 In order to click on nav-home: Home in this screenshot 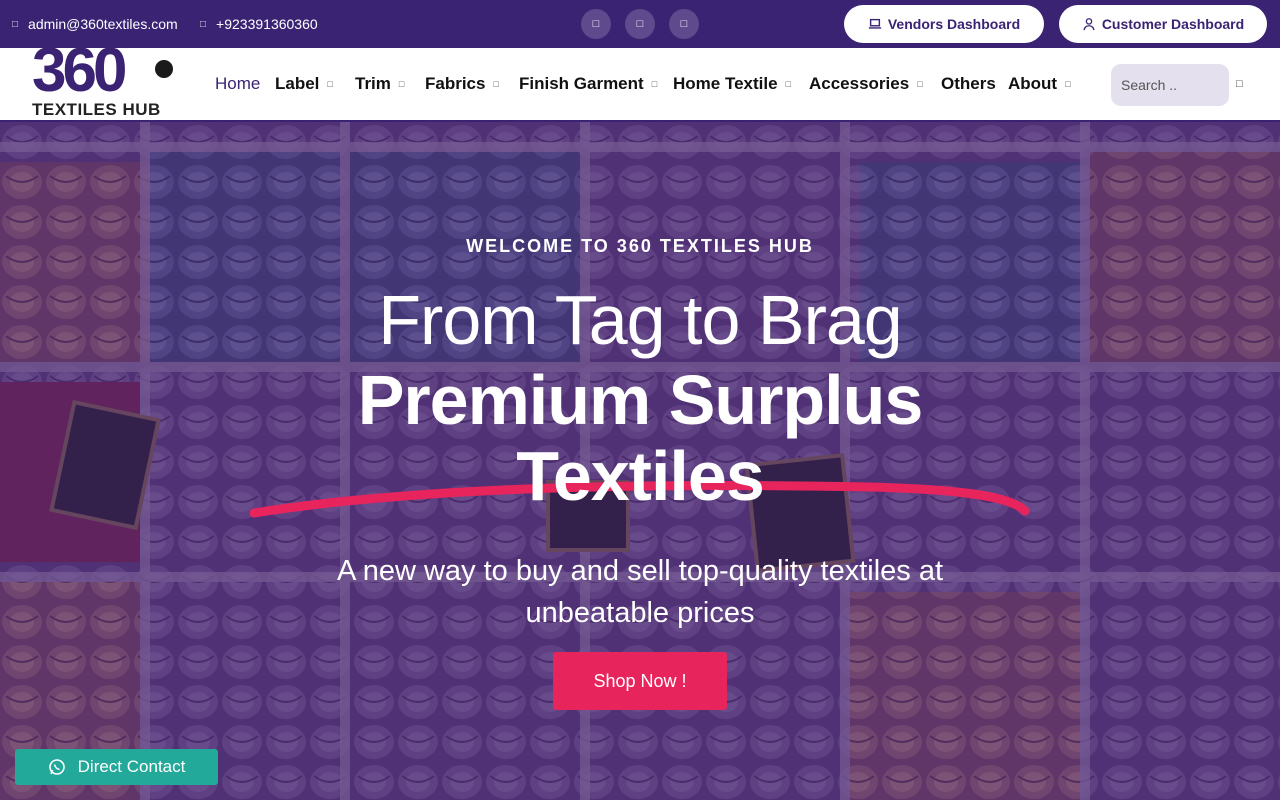, I will do `click(237, 84)`.